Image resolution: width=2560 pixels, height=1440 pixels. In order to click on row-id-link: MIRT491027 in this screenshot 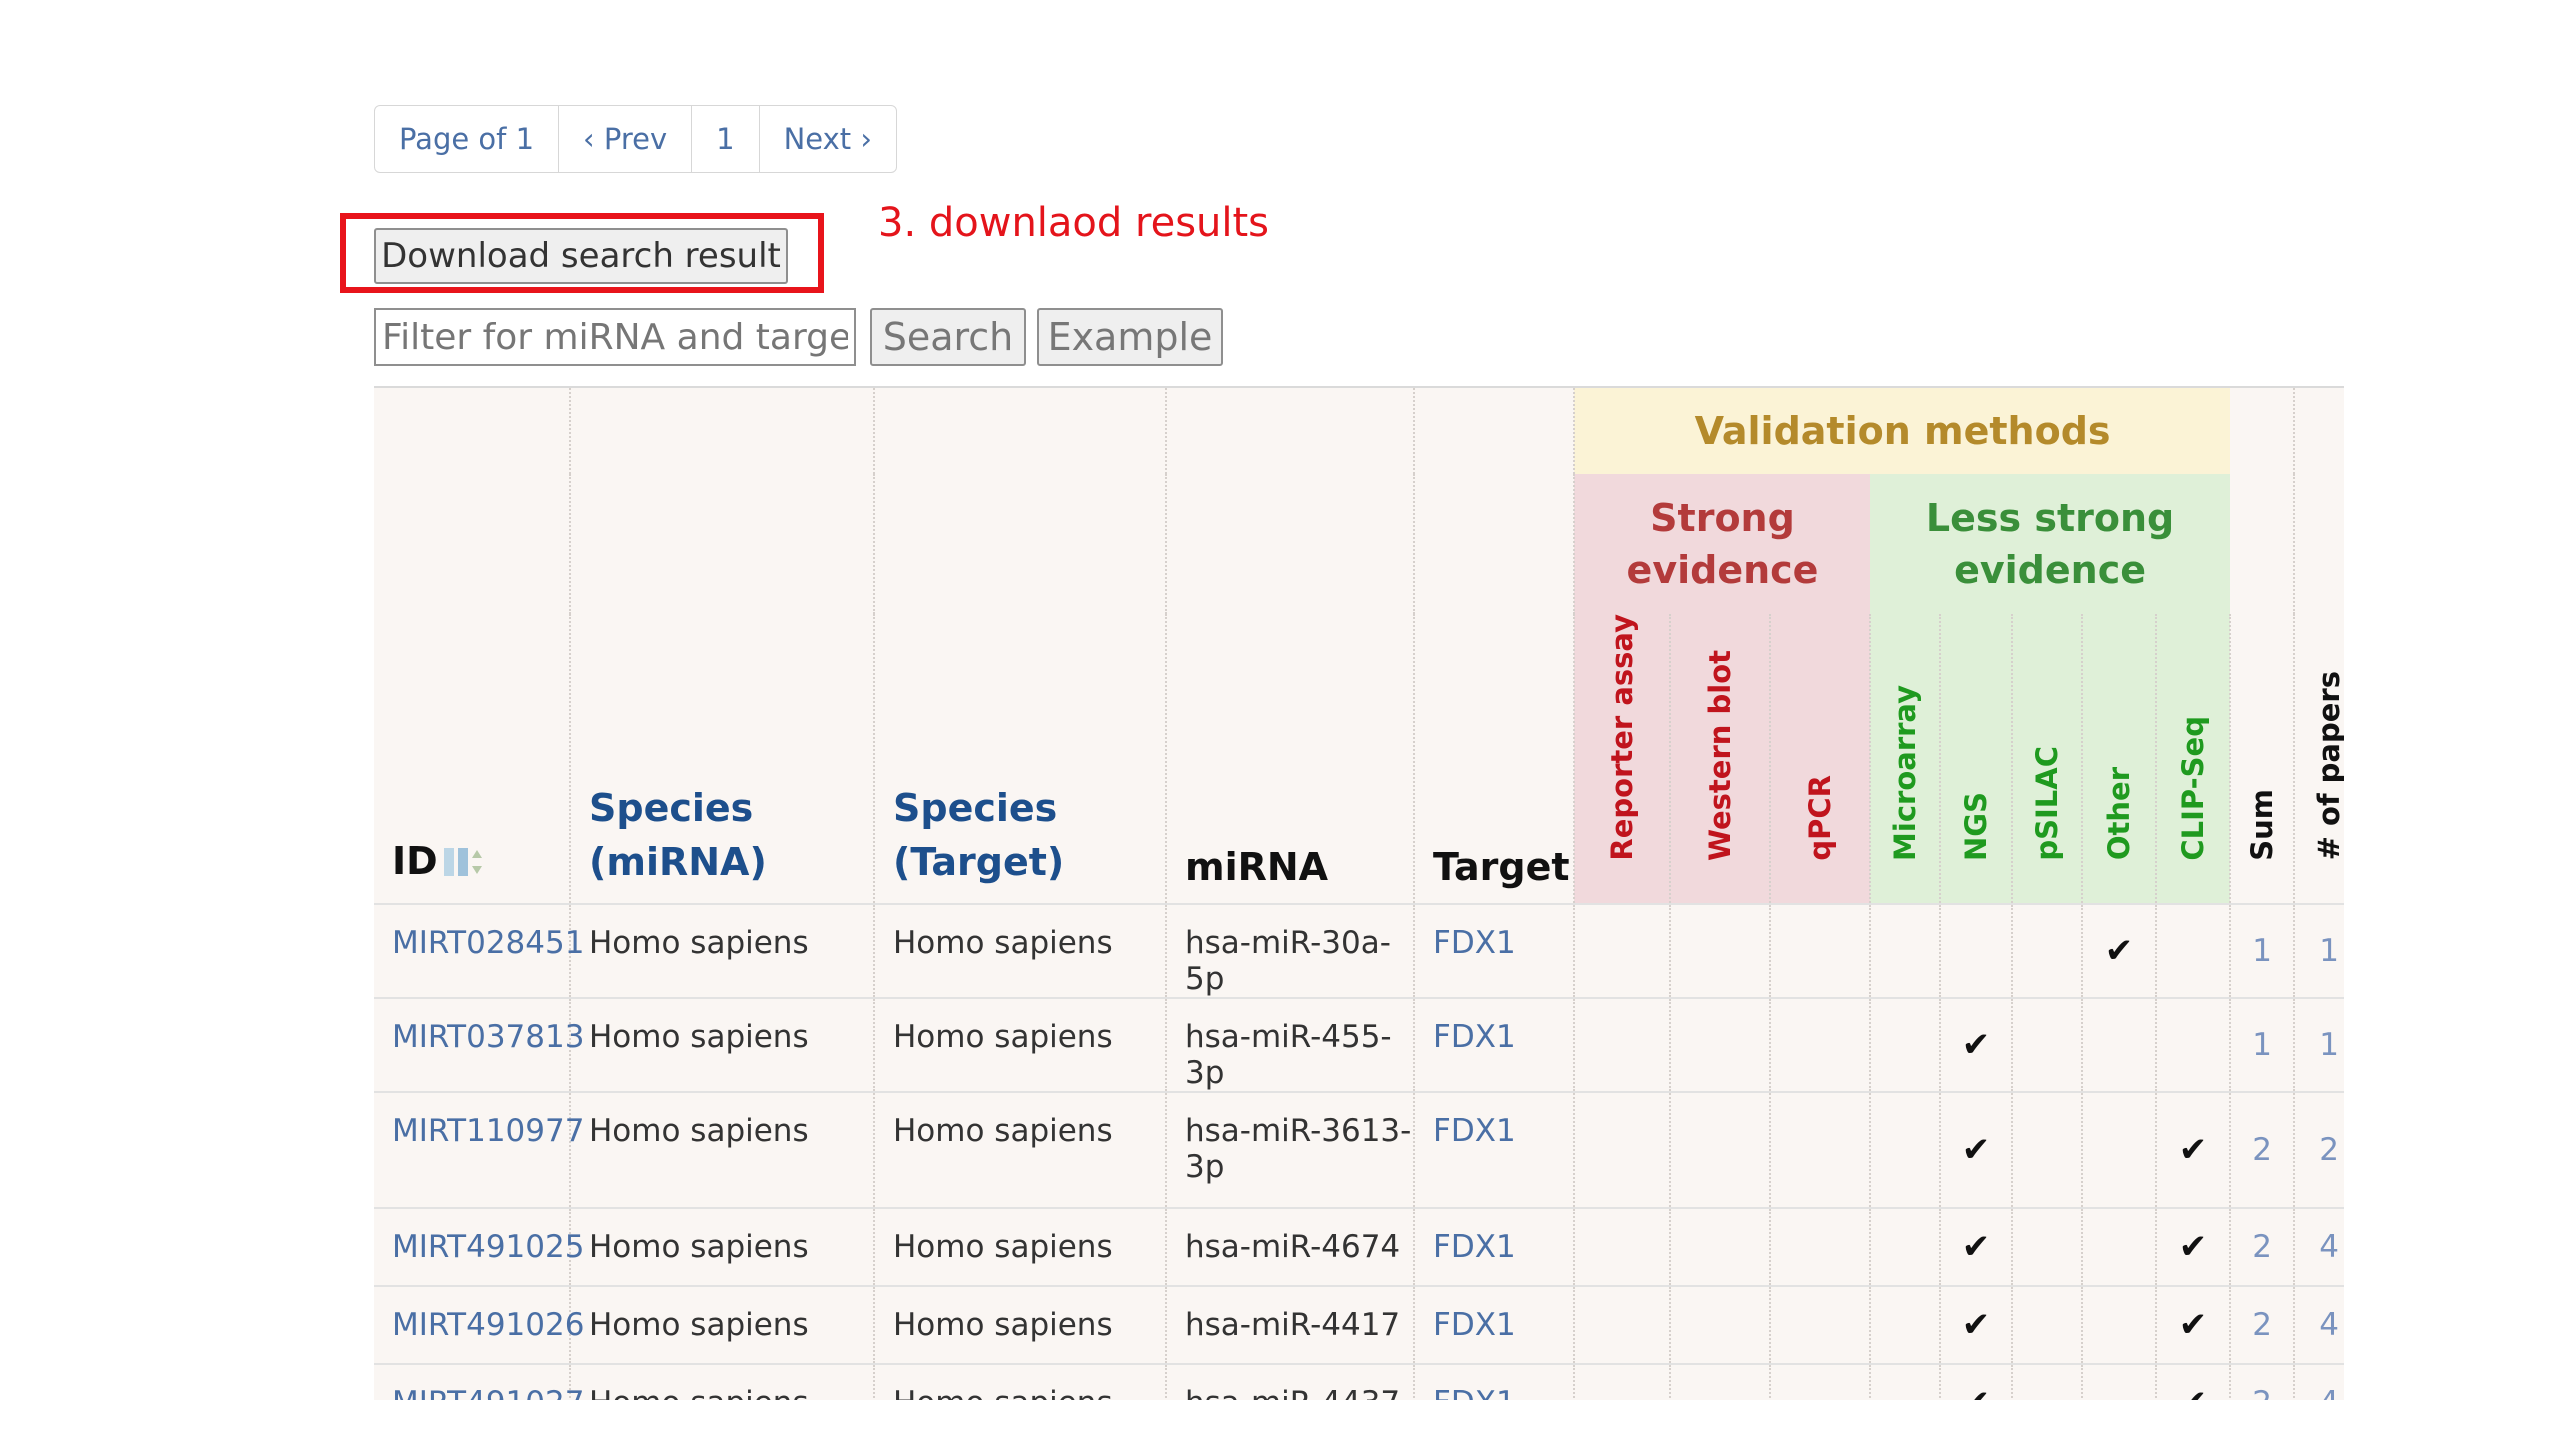, I will do `click(479, 1381)`.